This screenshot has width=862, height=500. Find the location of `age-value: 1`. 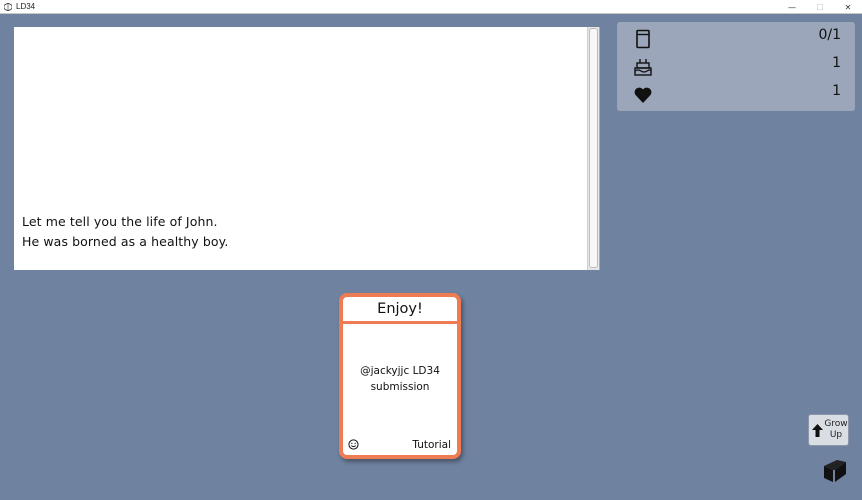

age-value: 1 is located at coordinates (836, 63).